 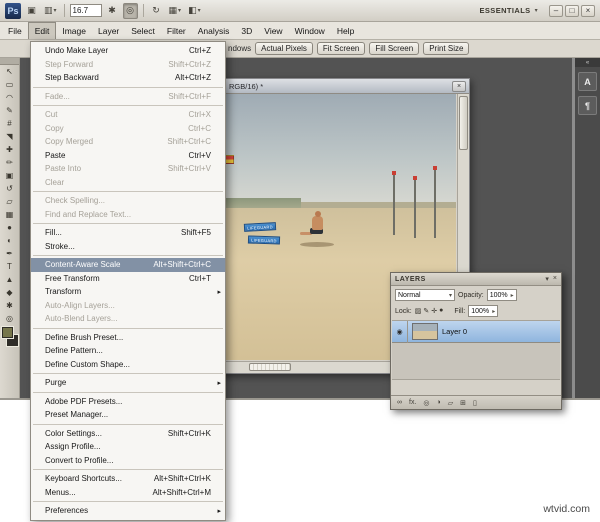 I want to click on fill-value-field: 100% ▸, so click(x=483, y=311).